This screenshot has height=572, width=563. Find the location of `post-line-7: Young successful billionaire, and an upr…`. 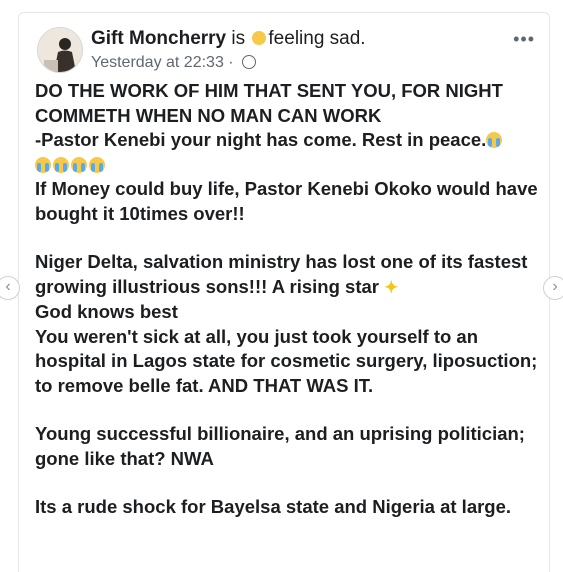

post-line-7: Young successful billionaire, and an upr… is located at coordinates (280, 446).